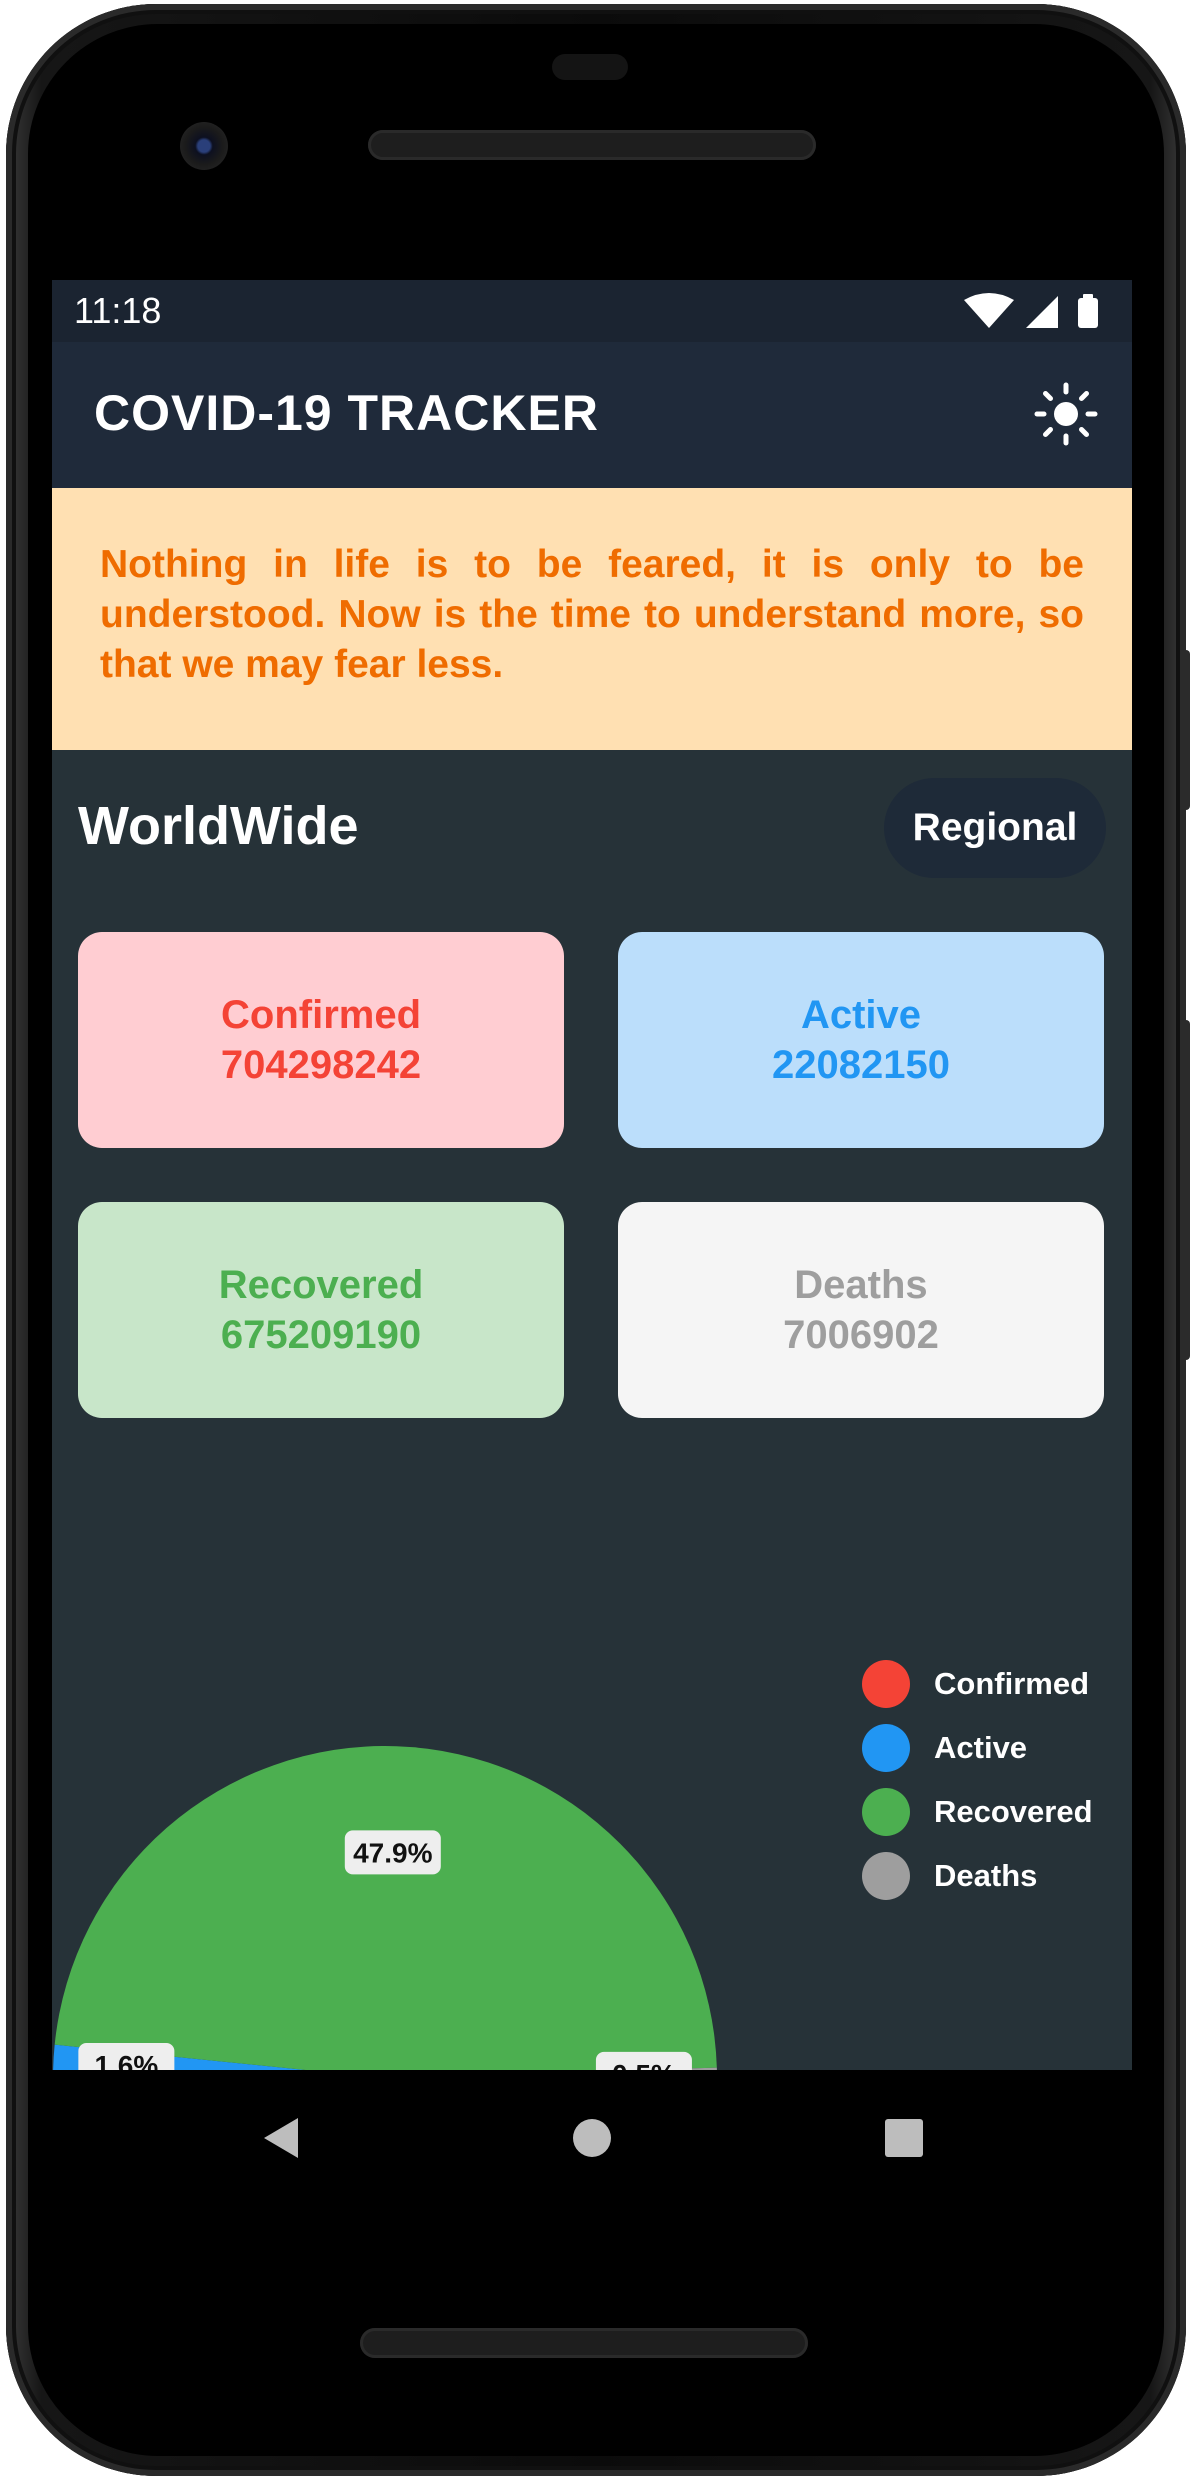 The image size is (1194, 2480). I want to click on top-speaker-grille, so click(592, 145).